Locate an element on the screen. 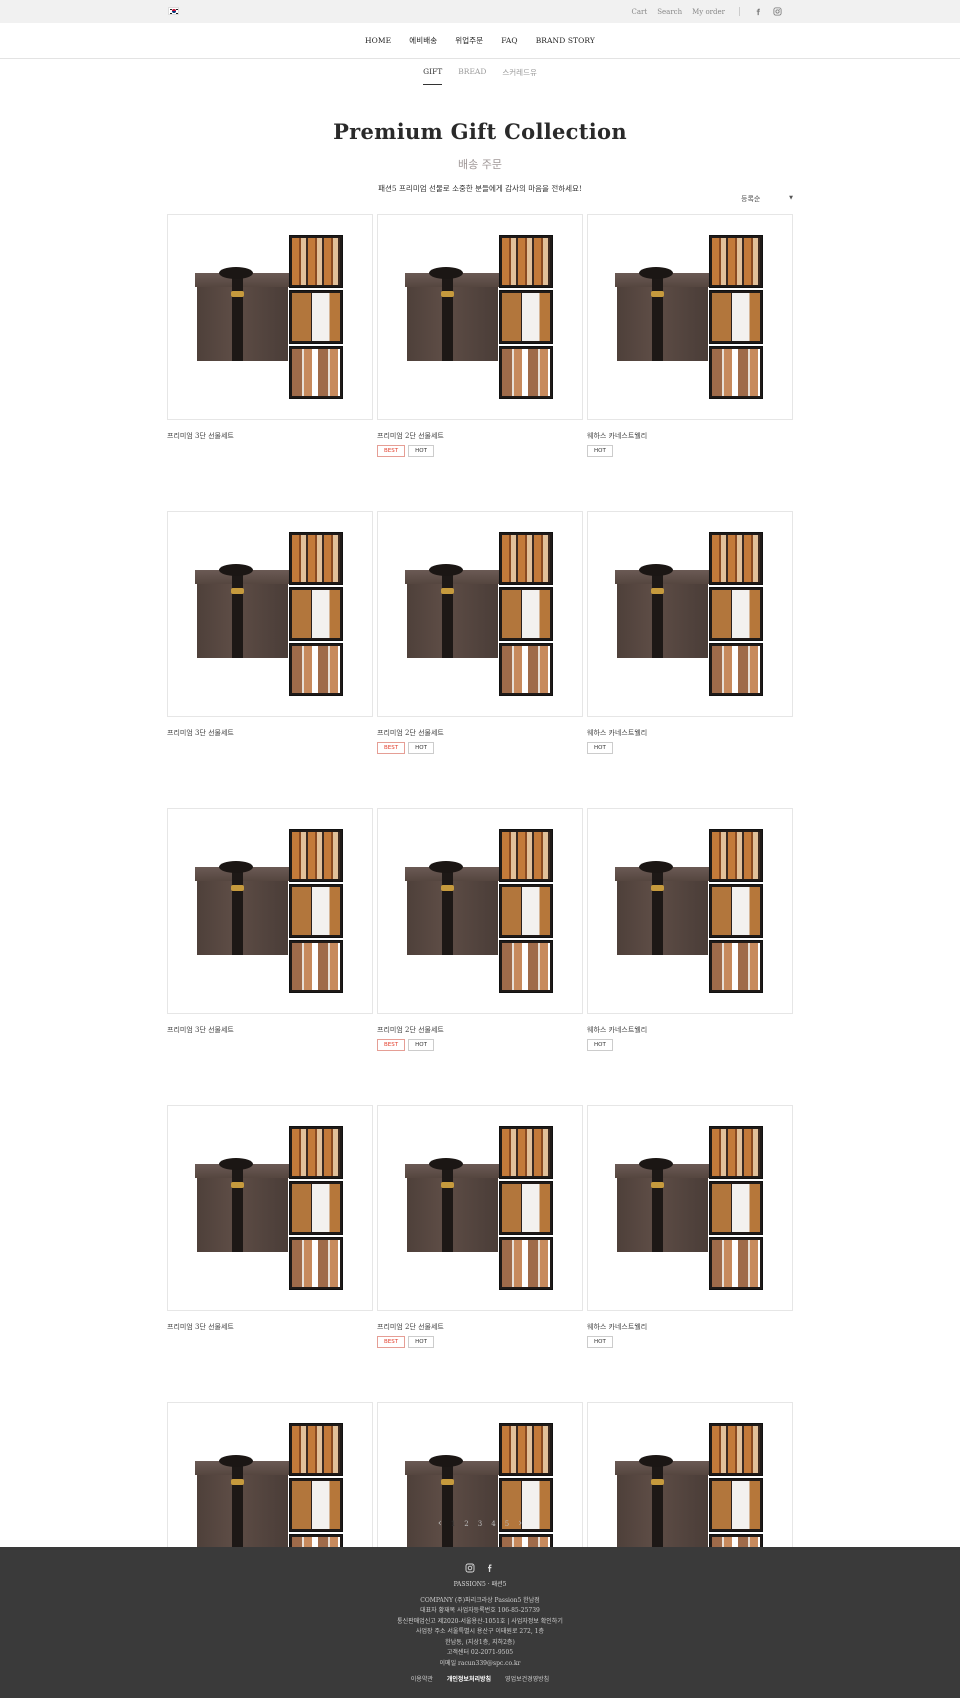 This screenshot has height=1698, width=960. footer-info-line: 고객센터 02-2071-9505 is located at coordinates (480, 1652).